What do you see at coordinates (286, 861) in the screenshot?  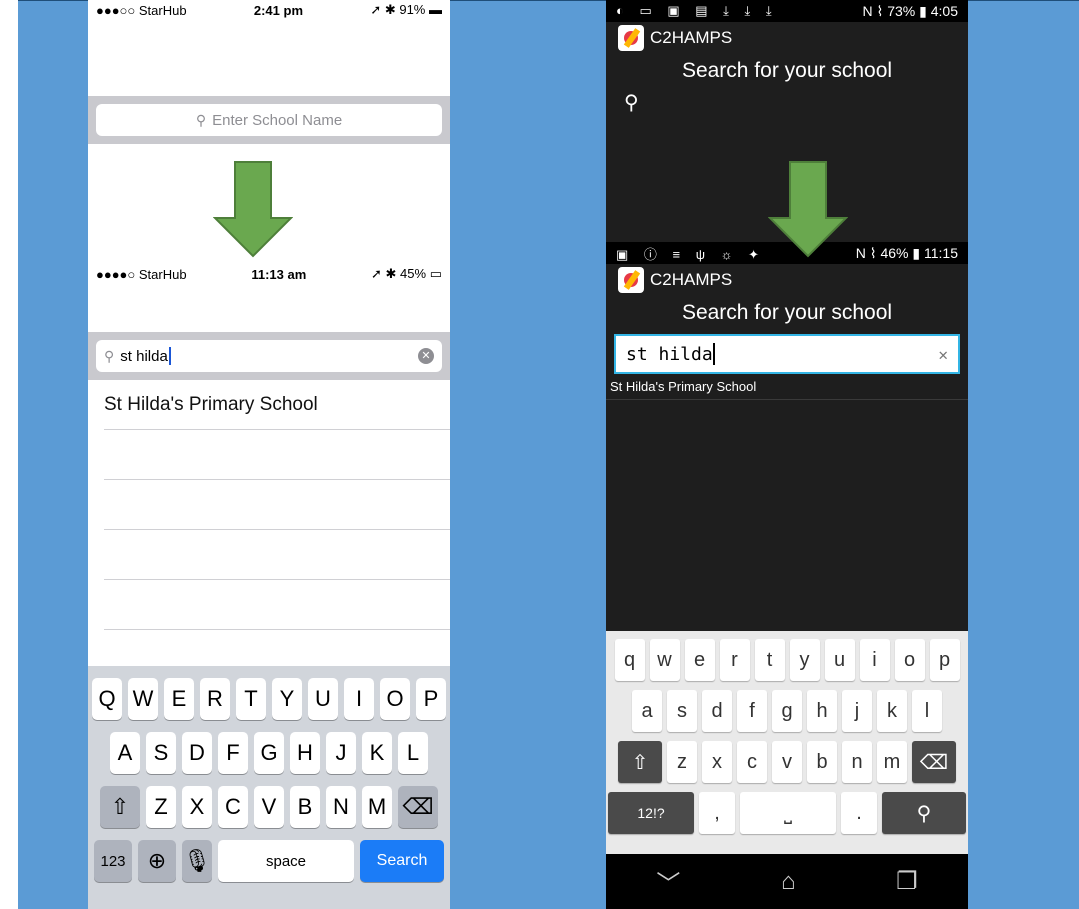 I see `space-key: space` at bounding box center [286, 861].